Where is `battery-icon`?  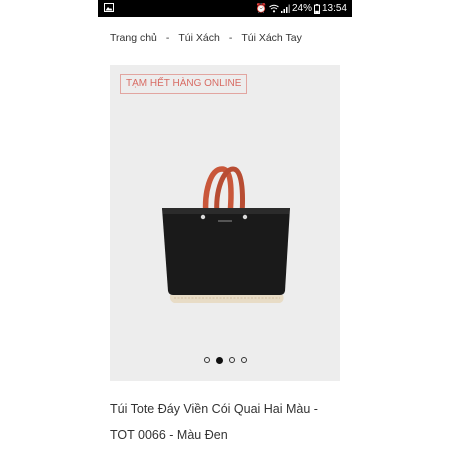 battery-icon is located at coordinates (316, 8).